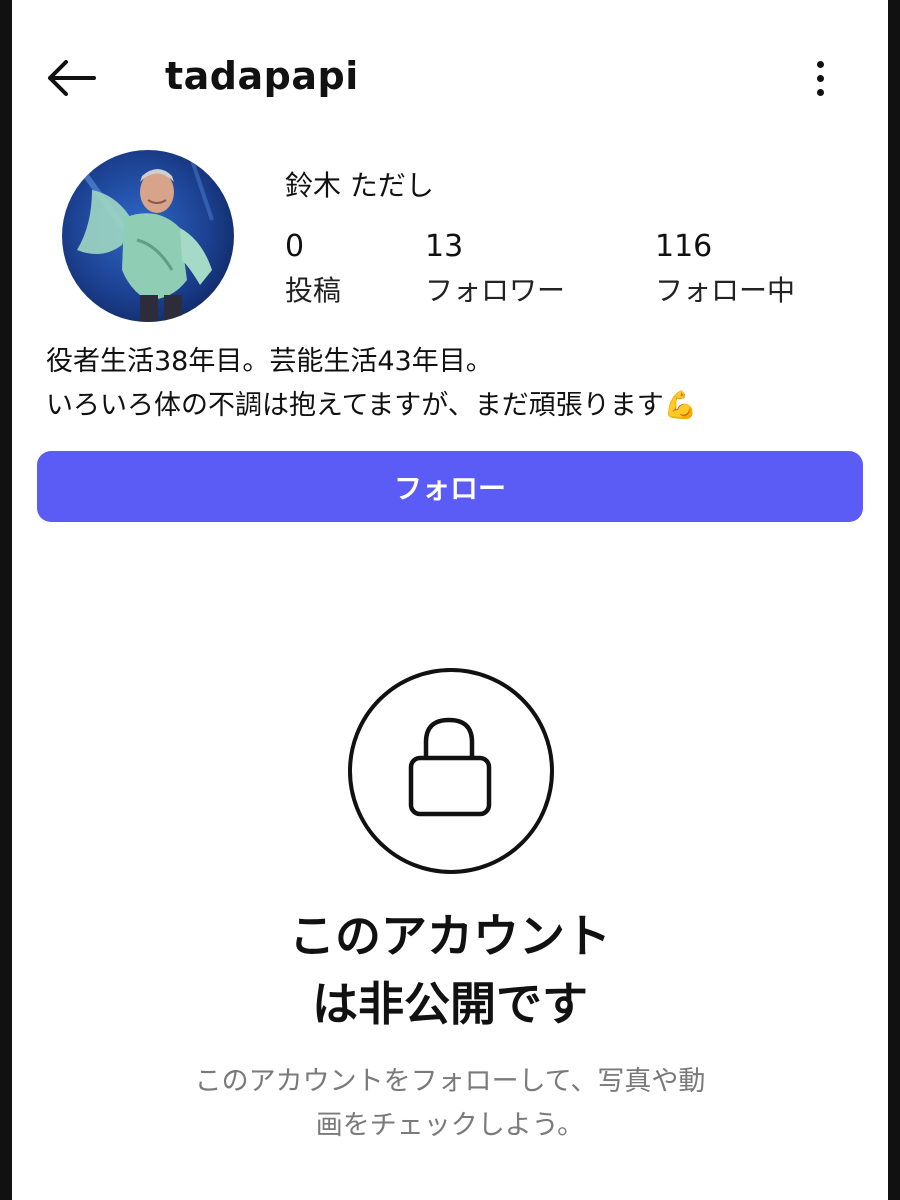 Image resolution: width=900 pixels, height=1200 pixels. Describe the element at coordinates (313, 290) in the screenshot. I see `posts-count-label: 投稿` at that location.